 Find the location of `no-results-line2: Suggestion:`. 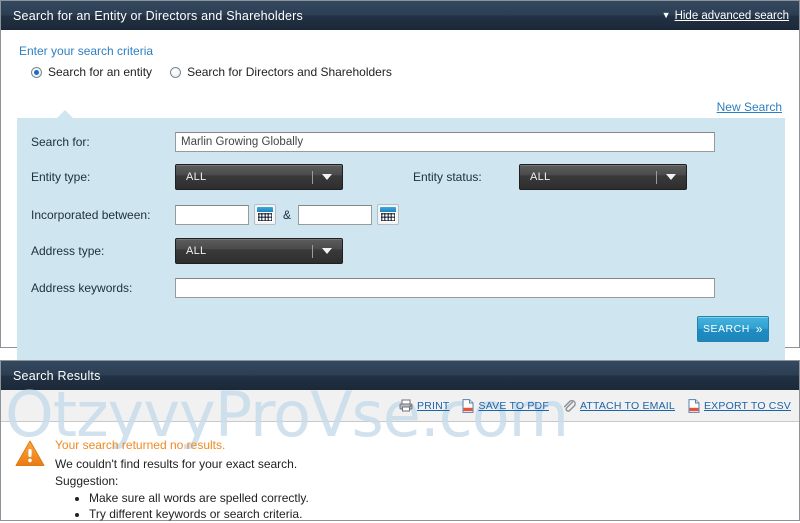

no-results-line2: Suggestion: is located at coordinates (87, 481).